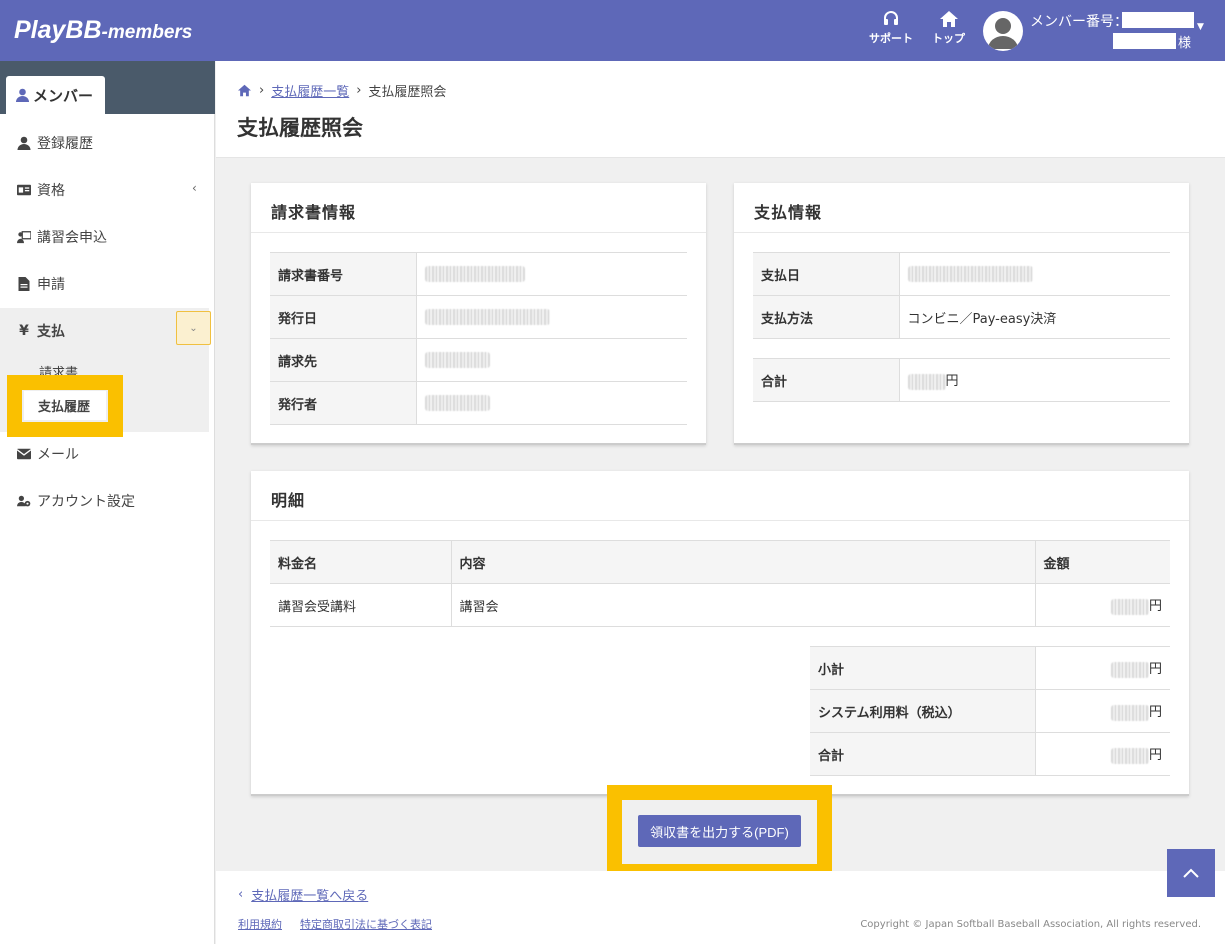 The image size is (1225, 944). I want to click on user-avatar-icon, so click(1003, 33).